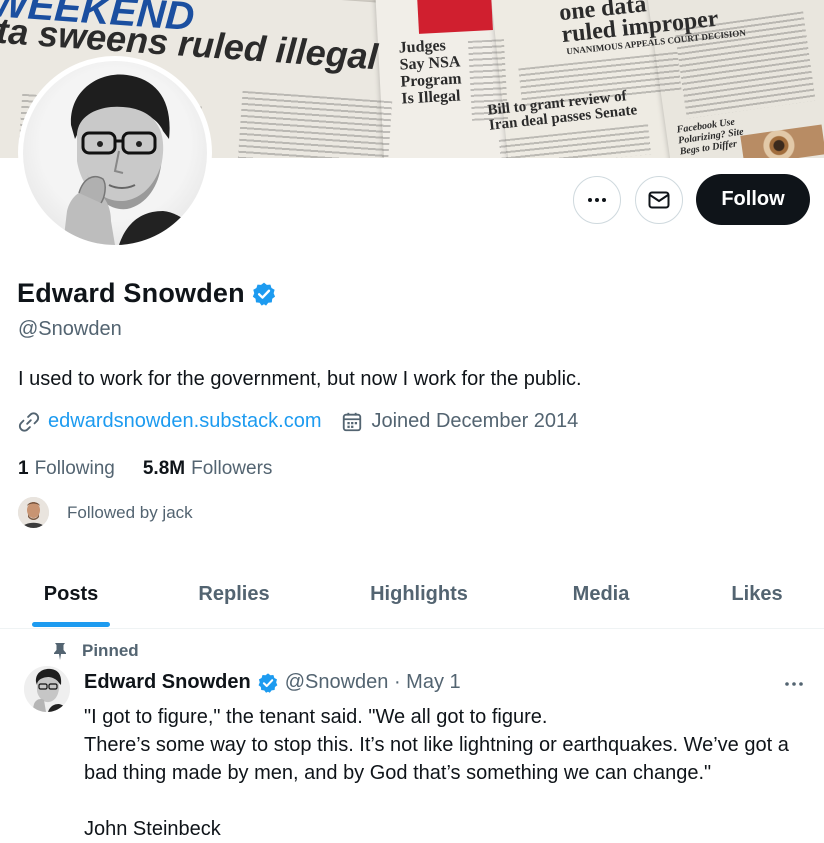 The image size is (824, 843). I want to click on followers-count: 5.8M, so click(164, 468).